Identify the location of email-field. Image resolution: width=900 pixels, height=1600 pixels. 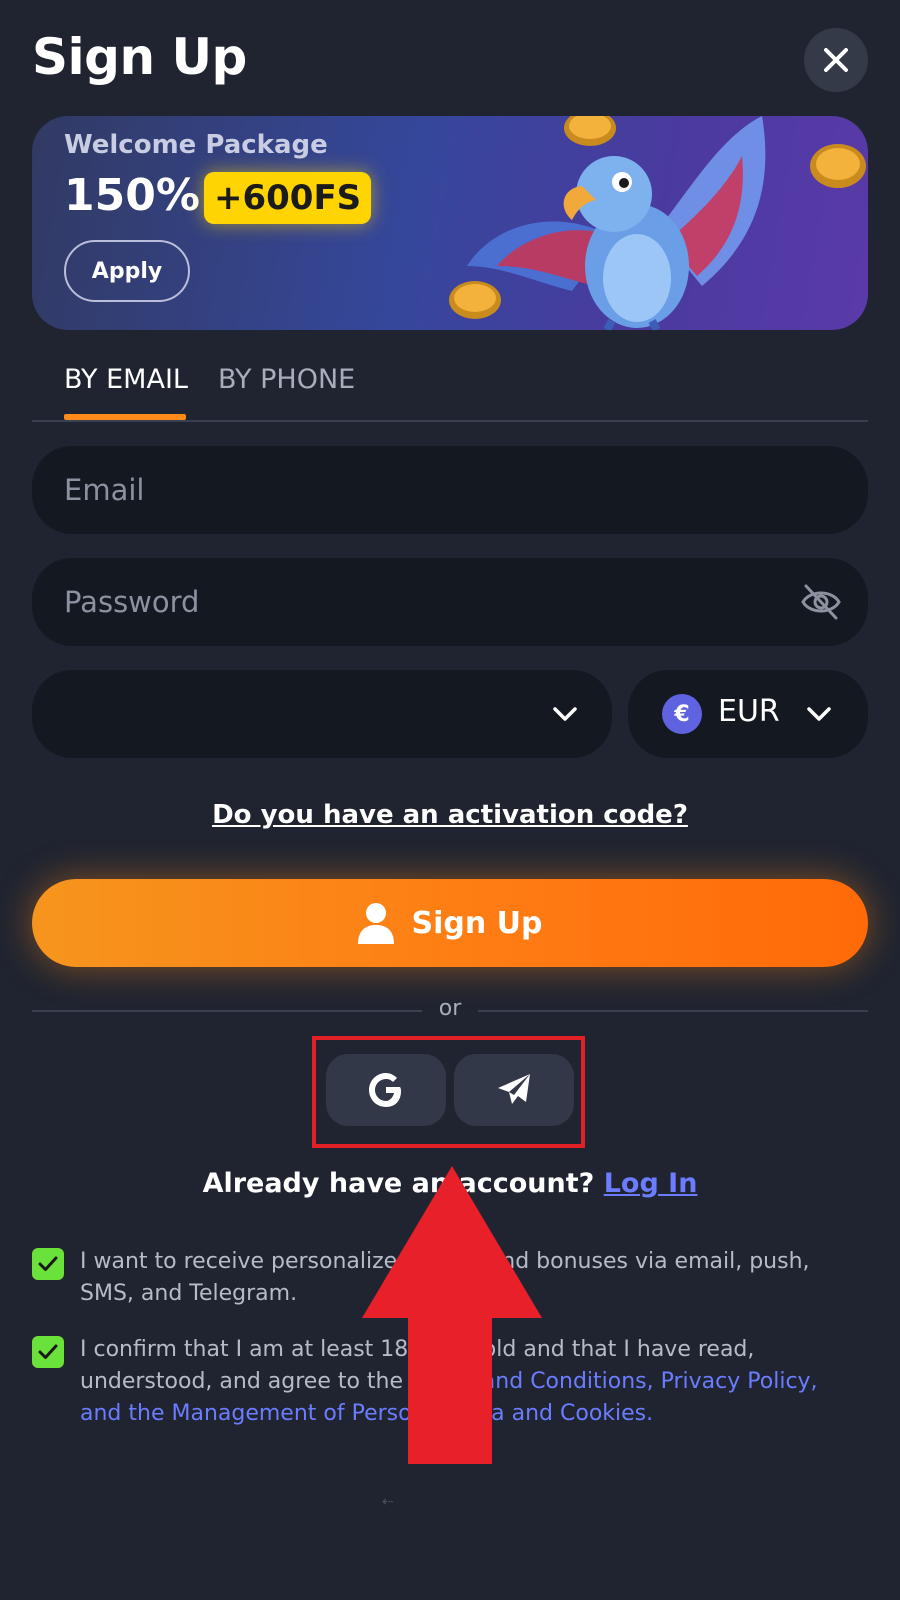
(414, 490).